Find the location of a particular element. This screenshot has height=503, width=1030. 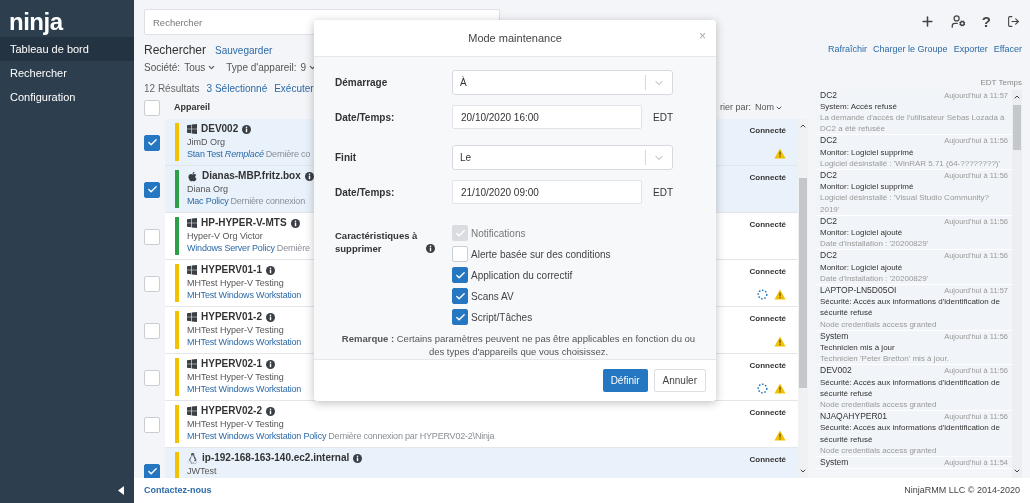

chevron-down-icon is located at coordinates (1017, 471).